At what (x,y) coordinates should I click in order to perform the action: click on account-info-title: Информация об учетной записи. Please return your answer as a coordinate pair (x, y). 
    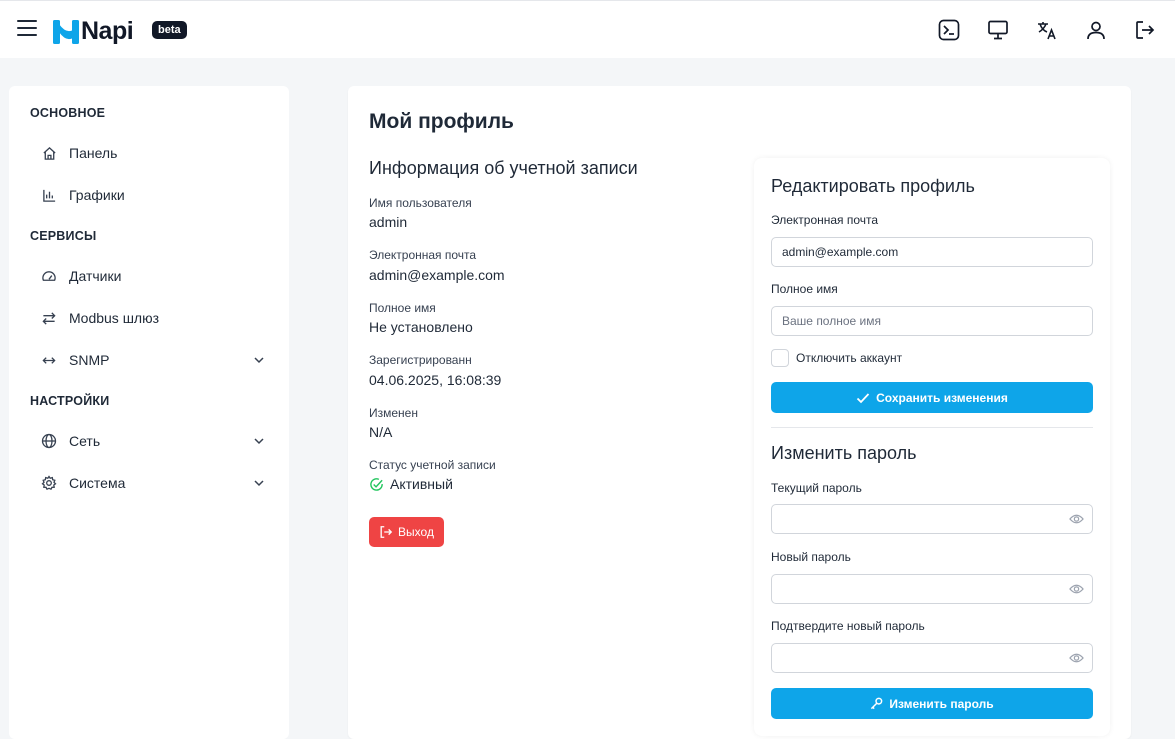
    Looking at the image, I should click on (503, 168).